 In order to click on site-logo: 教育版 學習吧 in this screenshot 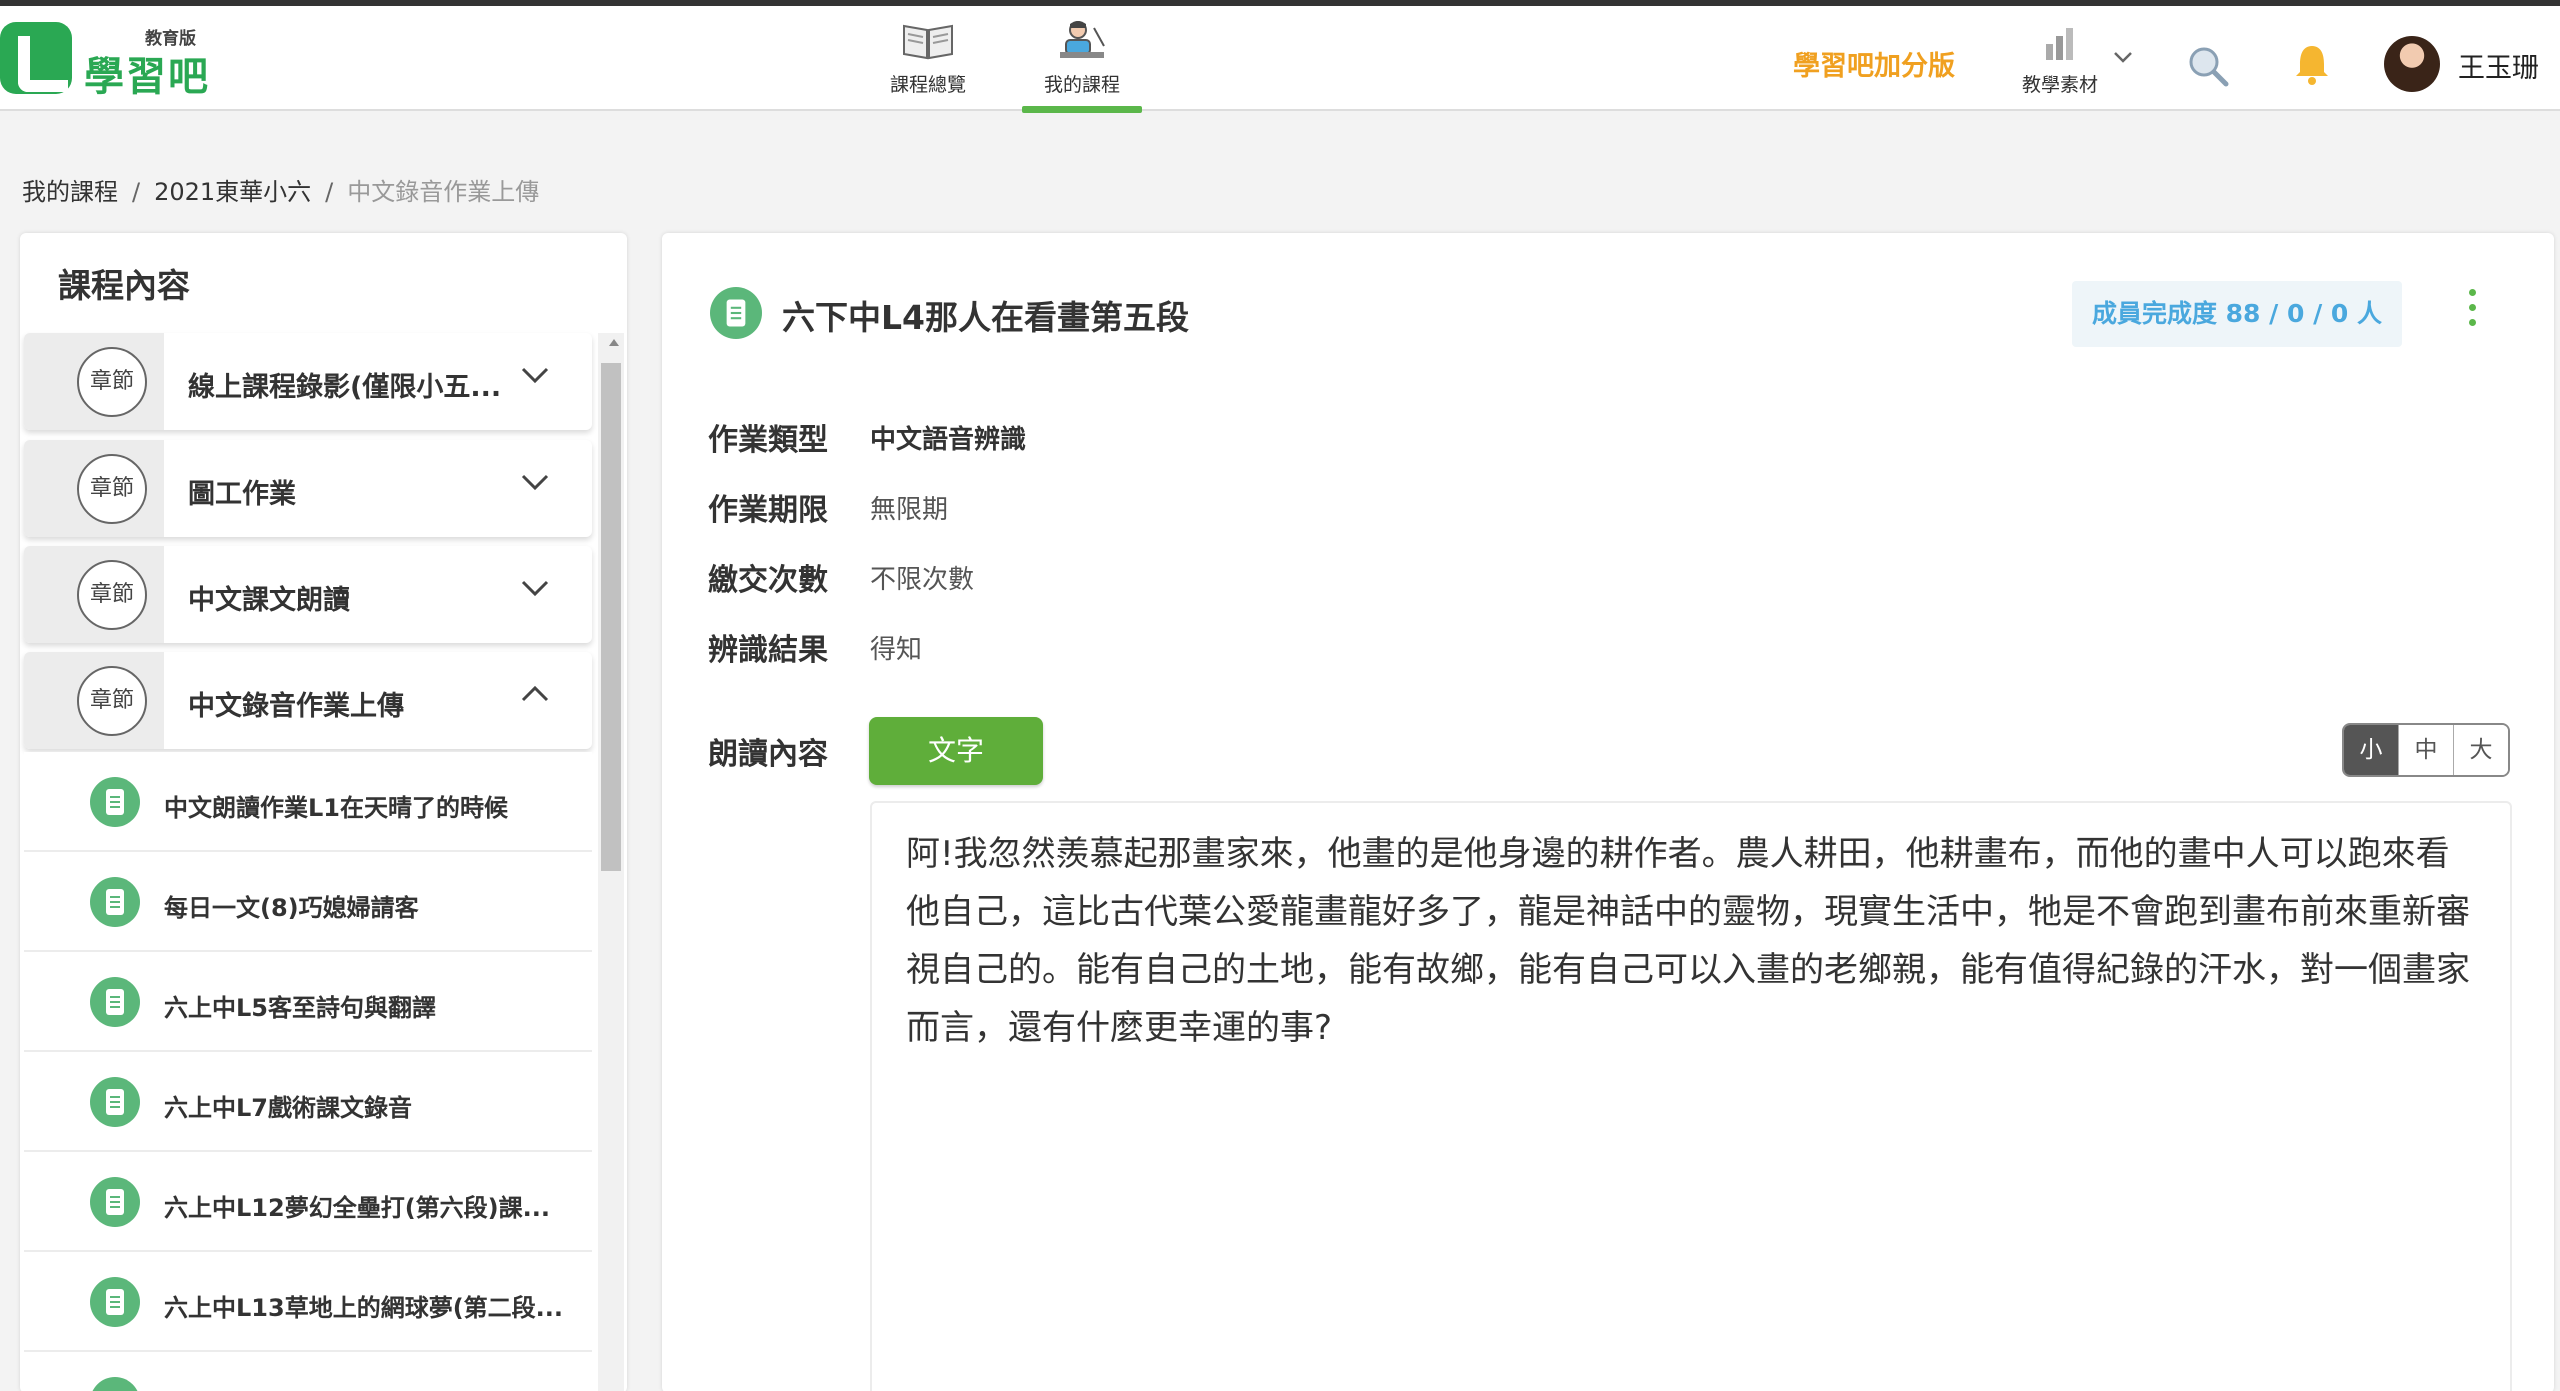, I will do `click(110, 62)`.